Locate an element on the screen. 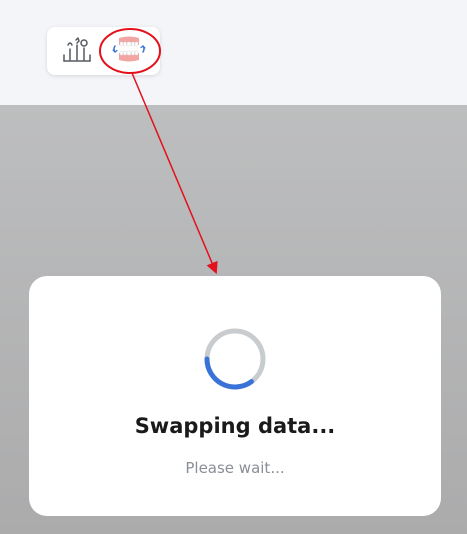  swap-jaws-button is located at coordinates (129, 51).